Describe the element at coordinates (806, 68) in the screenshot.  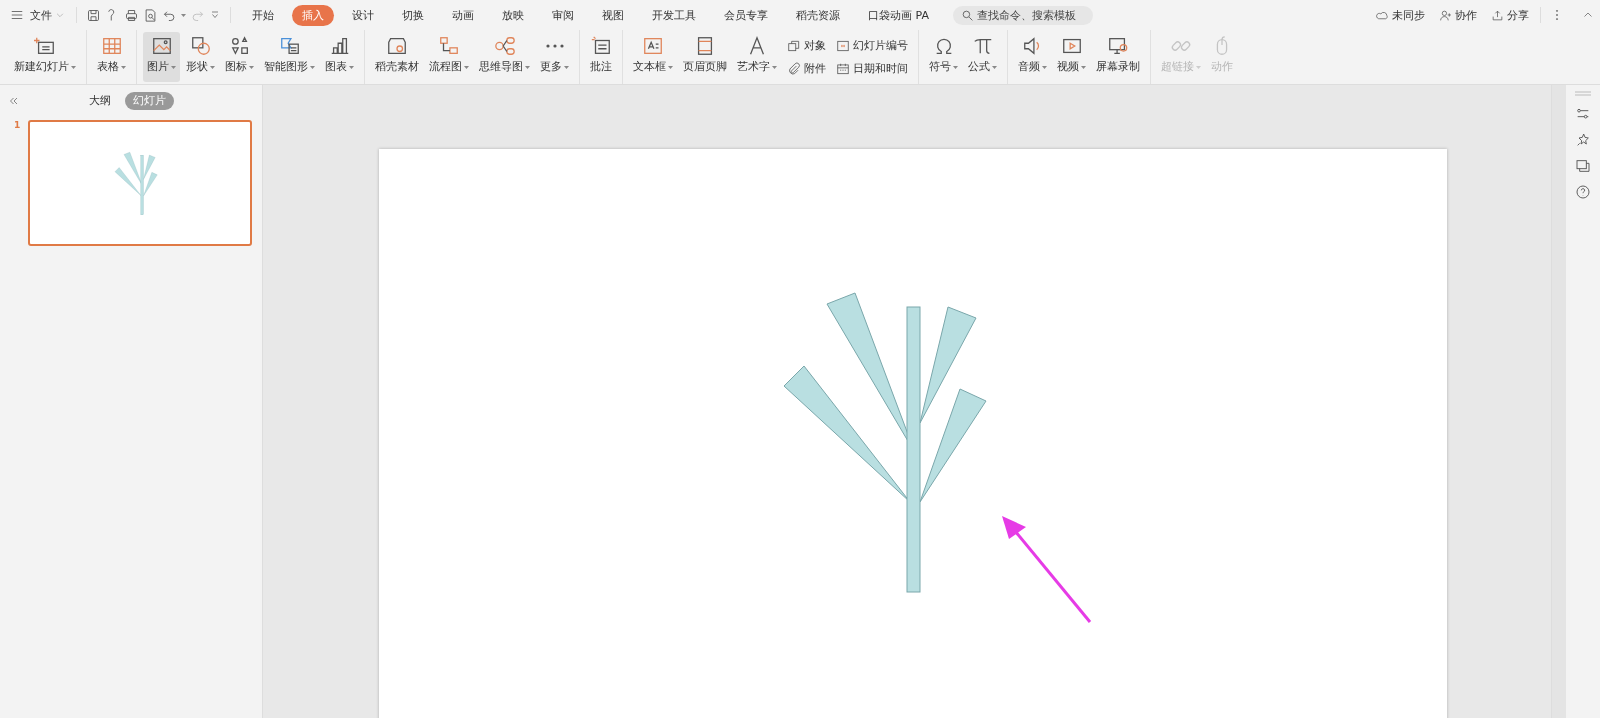
I see `ribbon-button: 附件` at that location.